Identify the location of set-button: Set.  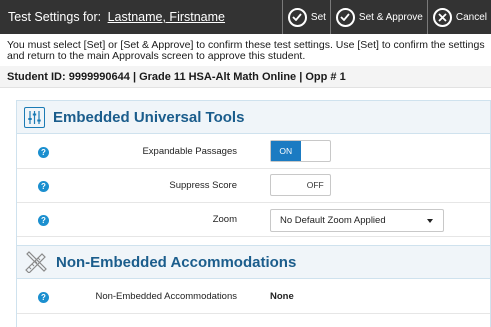
(305, 17).